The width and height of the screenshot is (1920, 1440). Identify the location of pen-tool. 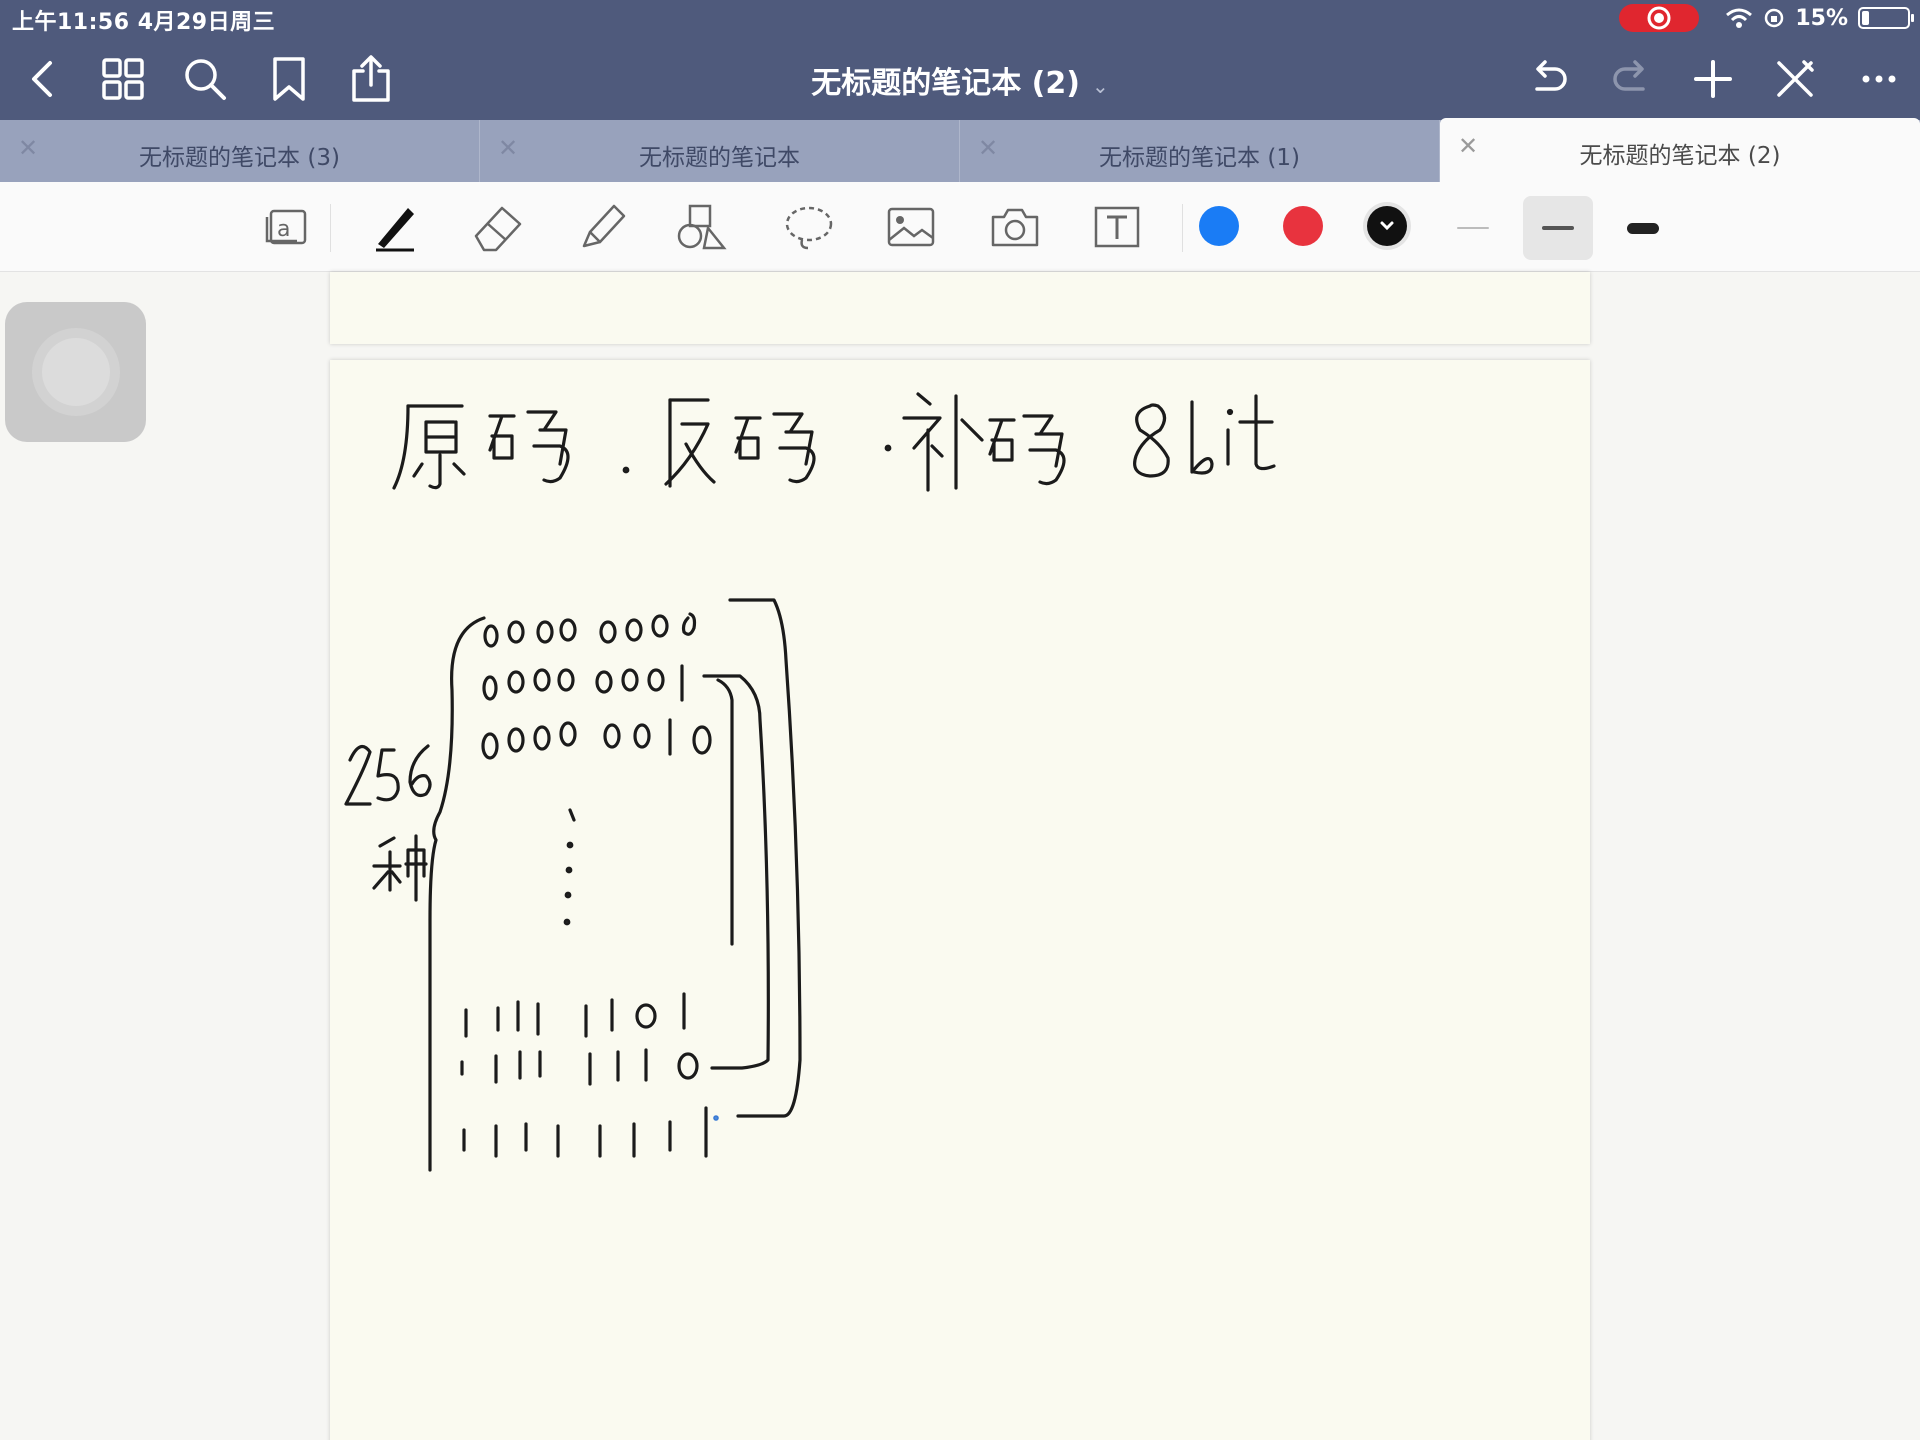
(395, 227).